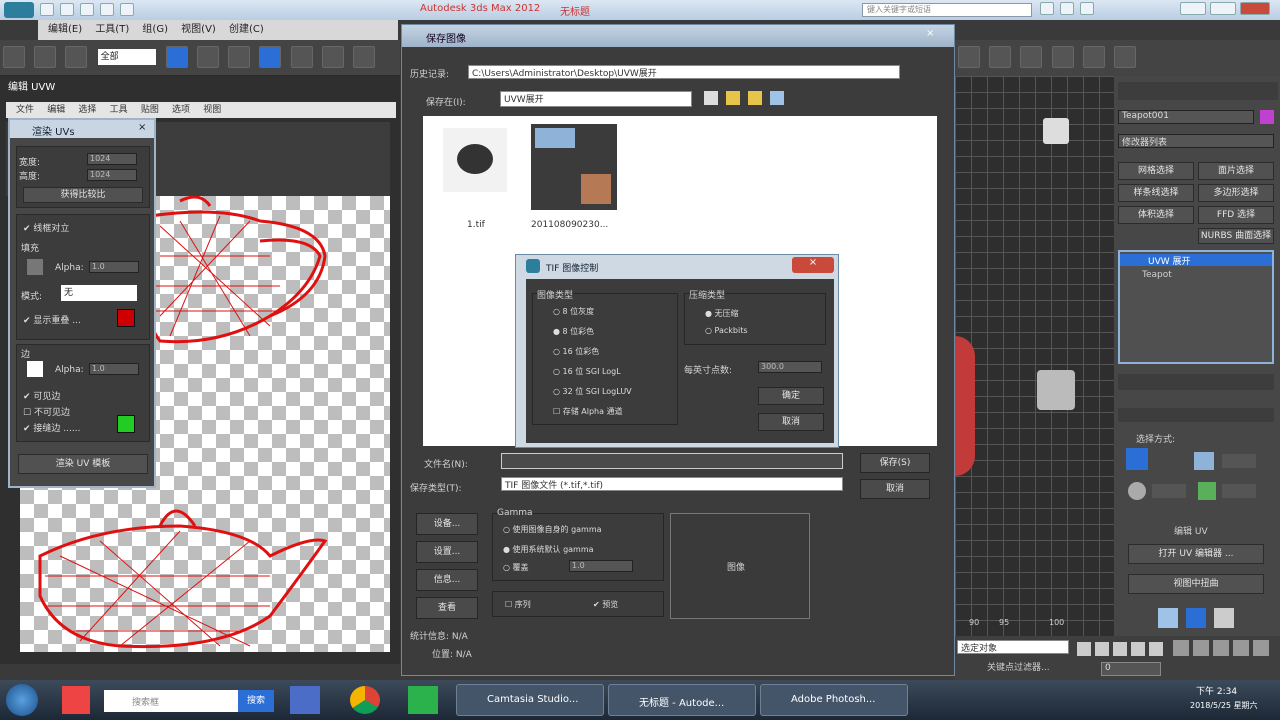 This screenshot has width=1280, height=720. I want to click on seam-color-swatch, so click(126, 424).